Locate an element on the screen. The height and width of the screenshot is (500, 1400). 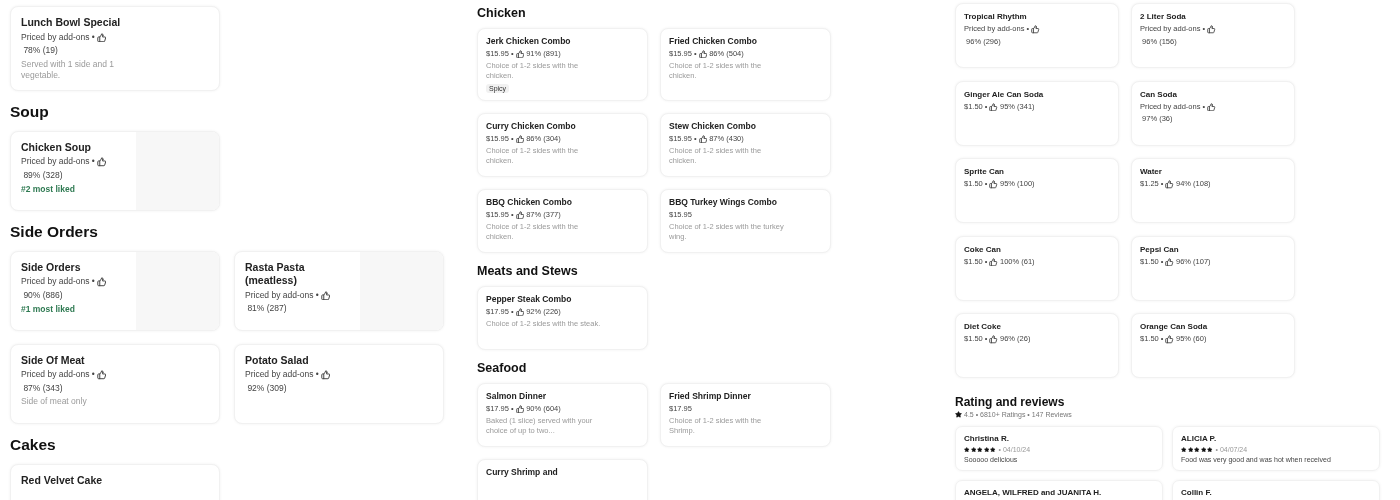
menu-item-card: Potato Salad Priced by add-ons • 92% (309) is located at coordinates (339, 383).